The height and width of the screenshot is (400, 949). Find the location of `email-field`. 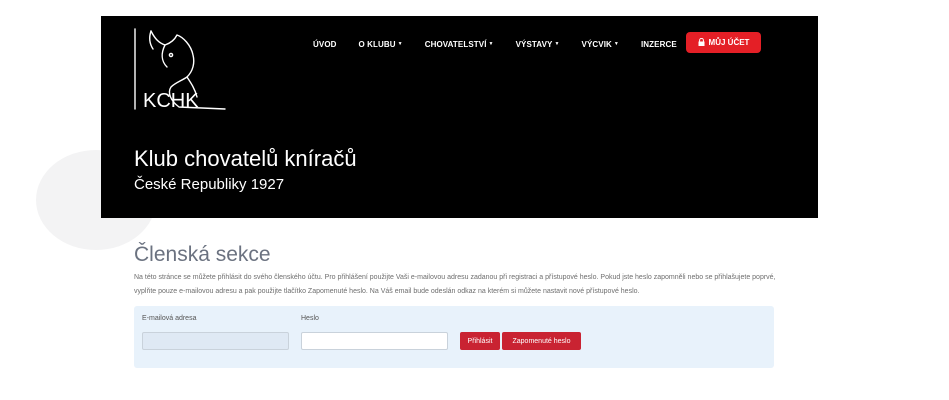

email-field is located at coordinates (215, 341).